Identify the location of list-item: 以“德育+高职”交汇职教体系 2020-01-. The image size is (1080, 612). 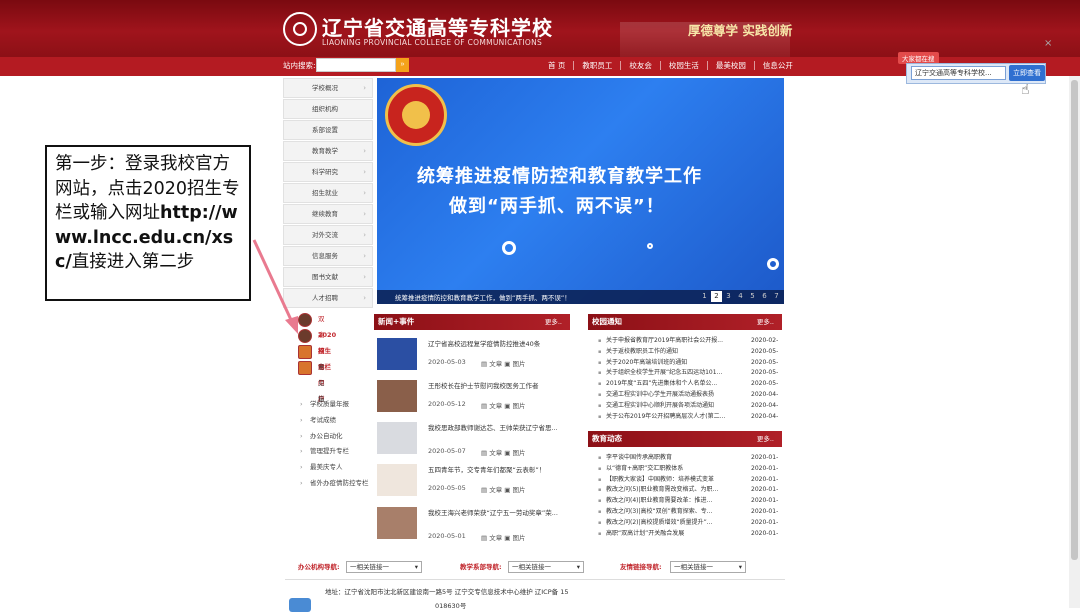
(688, 469).